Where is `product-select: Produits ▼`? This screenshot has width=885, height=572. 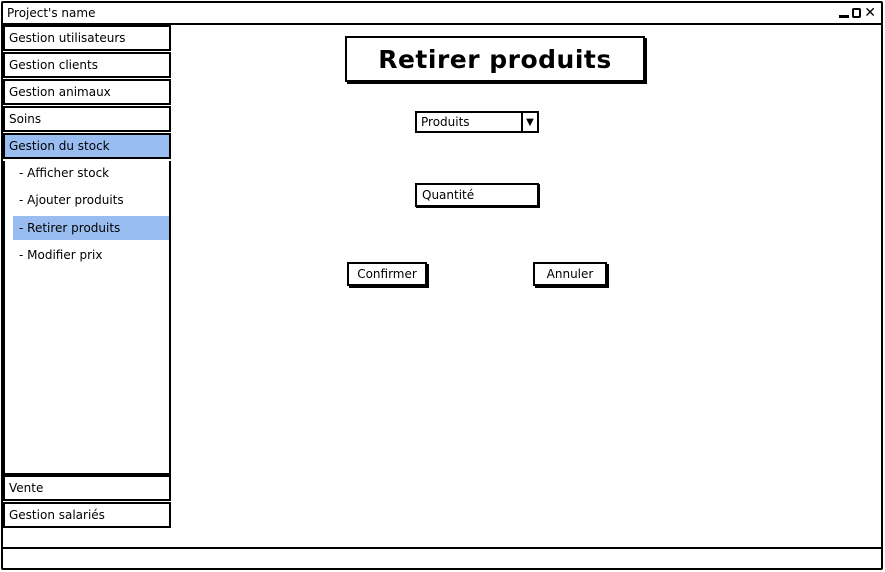
product-select: Produits ▼ is located at coordinates (477, 122).